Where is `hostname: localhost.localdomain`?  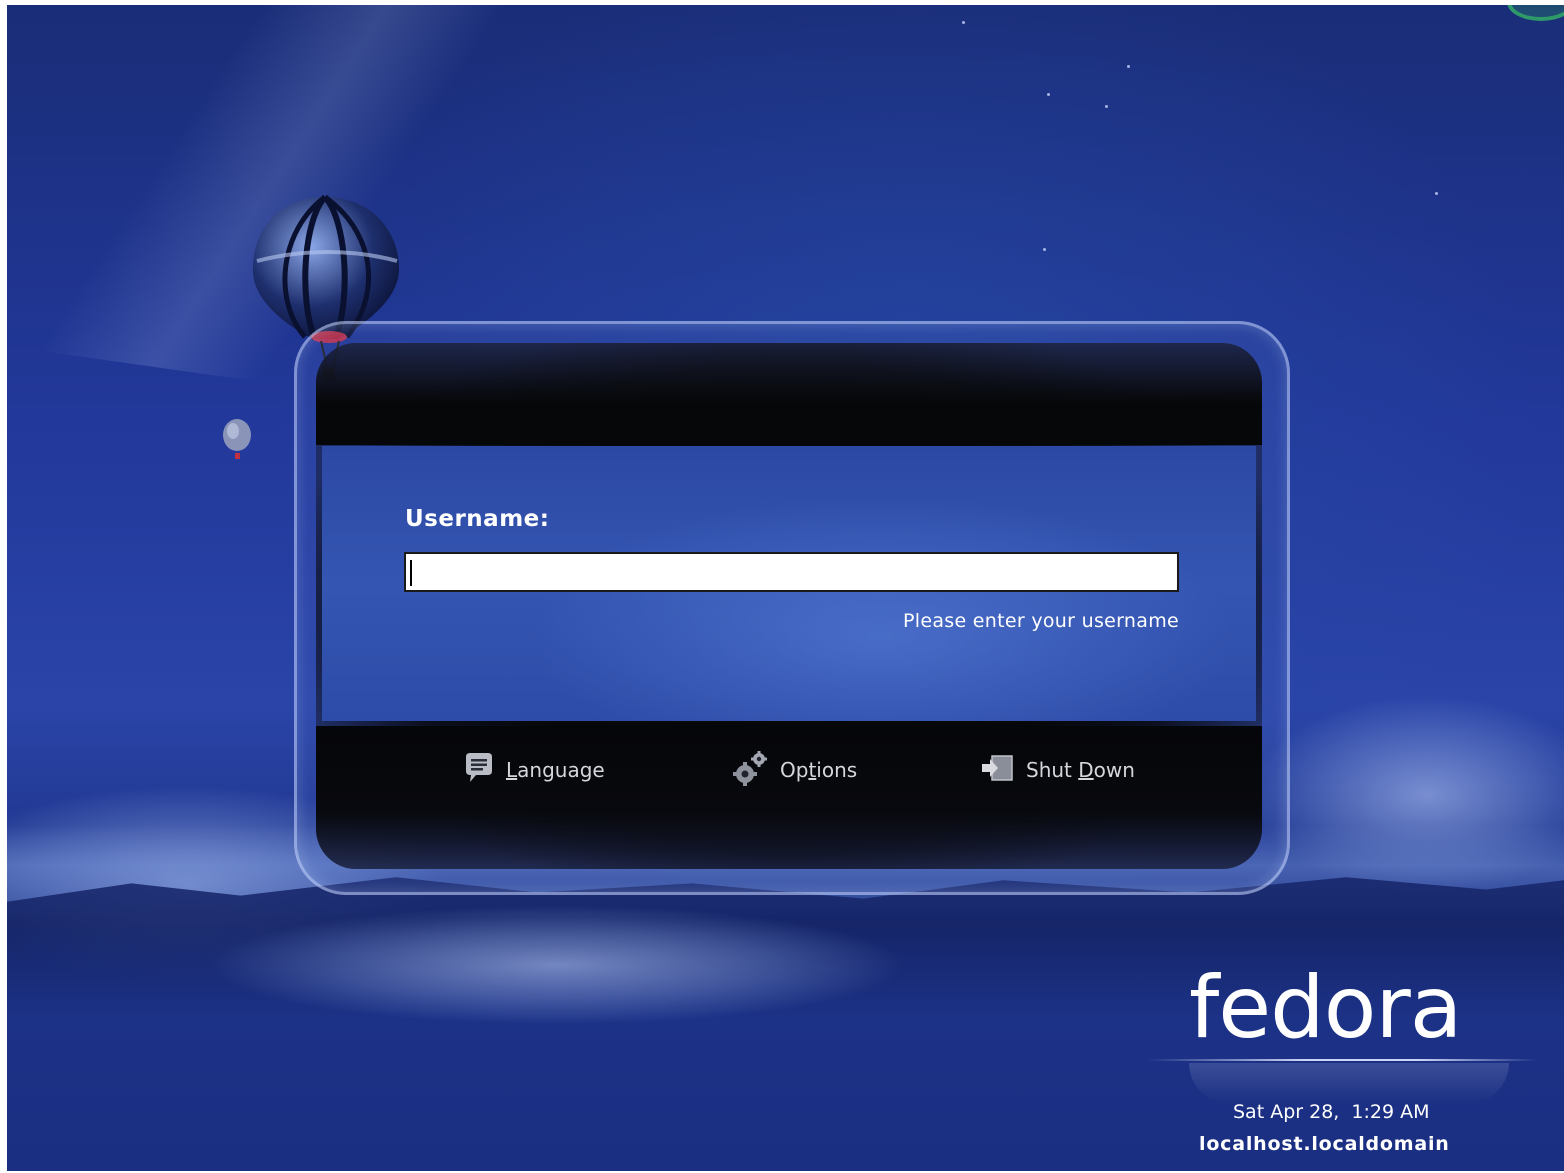
hostname: localhost.localdomain is located at coordinates (1324, 1144).